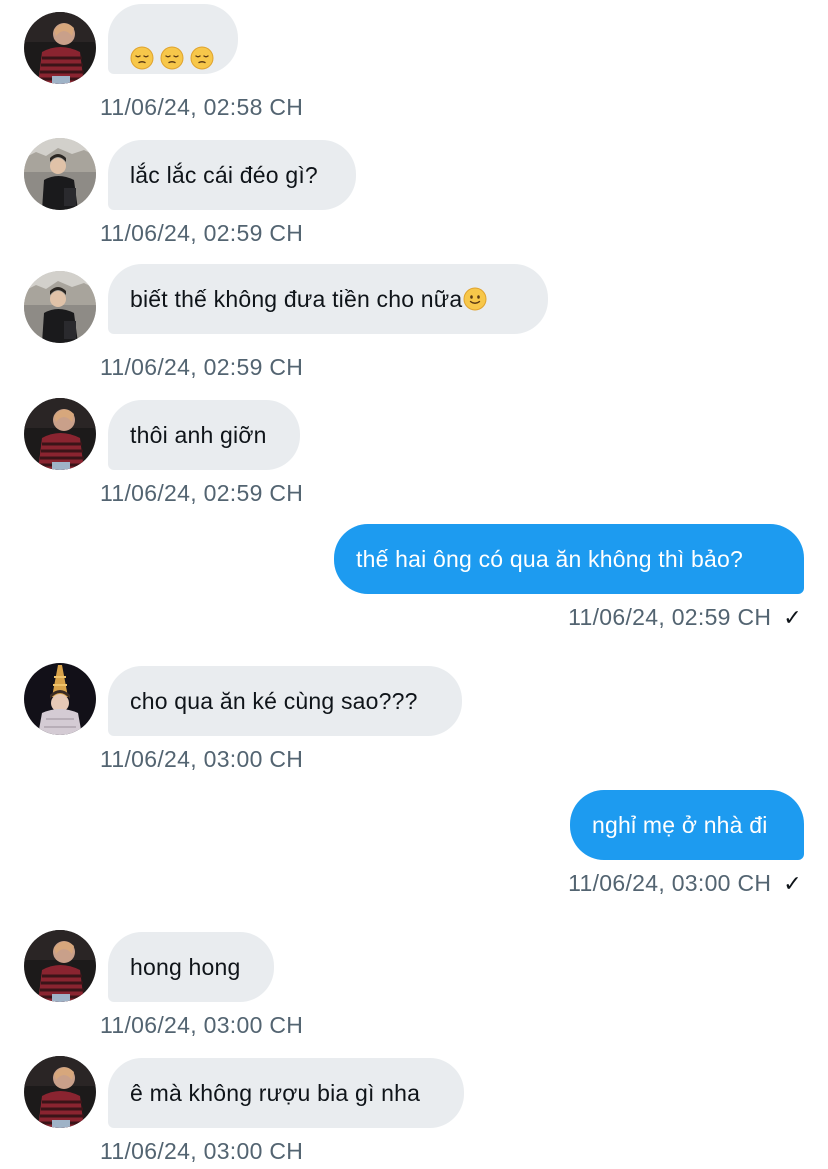 The image size is (828, 1169). What do you see at coordinates (275, 1093) in the screenshot?
I see `message-text: ê mà không rượu bia gì nha` at bounding box center [275, 1093].